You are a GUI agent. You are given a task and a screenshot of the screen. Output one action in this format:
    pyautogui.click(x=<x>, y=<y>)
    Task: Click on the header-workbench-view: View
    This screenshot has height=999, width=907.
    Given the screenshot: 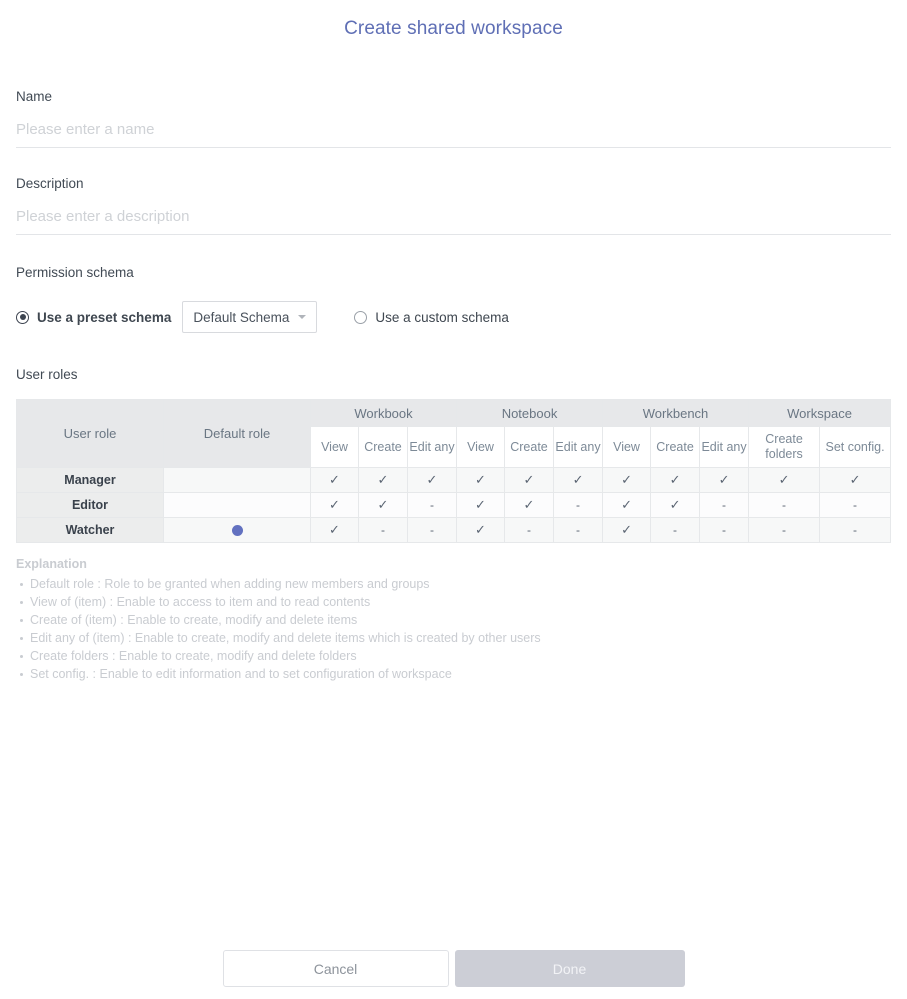 What is the action you would take?
    pyautogui.click(x=627, y=447)
    